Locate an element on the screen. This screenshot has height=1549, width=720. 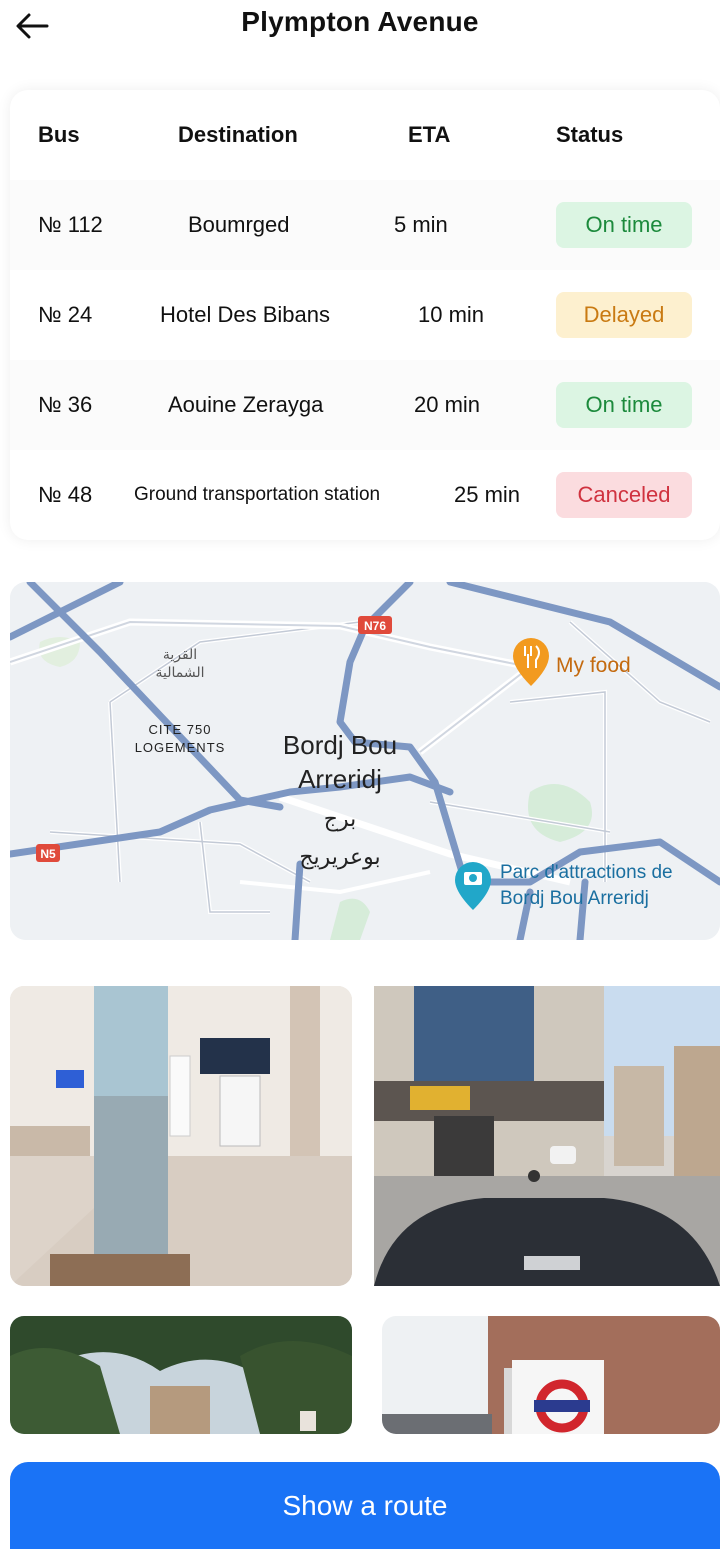
table-header: Bus Destination ETA Status is located at coordinates (365, 135).